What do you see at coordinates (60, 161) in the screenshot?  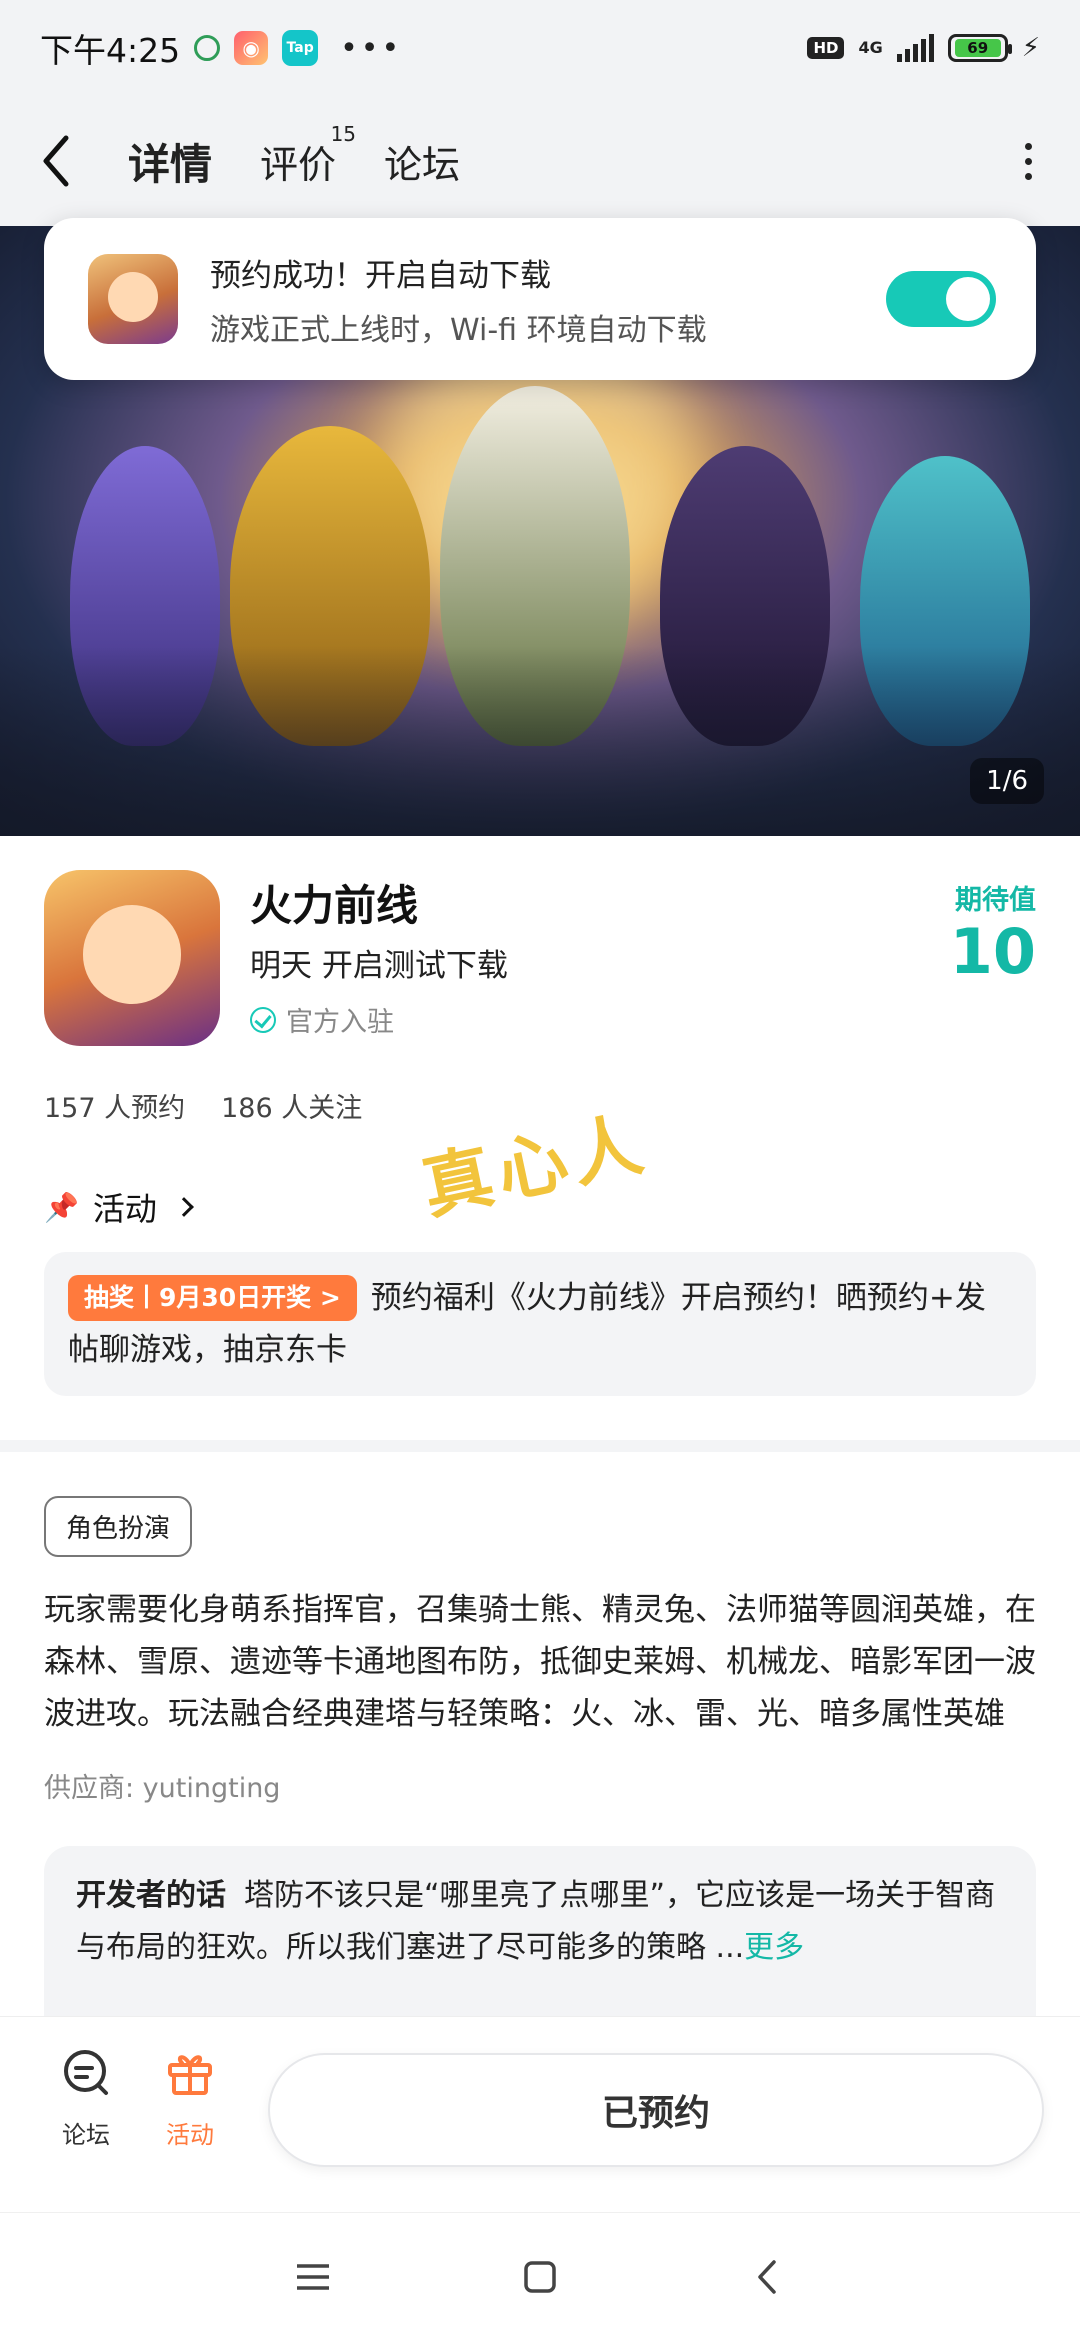 I see `back-arrow-icon` at bounding box center [60, 161].